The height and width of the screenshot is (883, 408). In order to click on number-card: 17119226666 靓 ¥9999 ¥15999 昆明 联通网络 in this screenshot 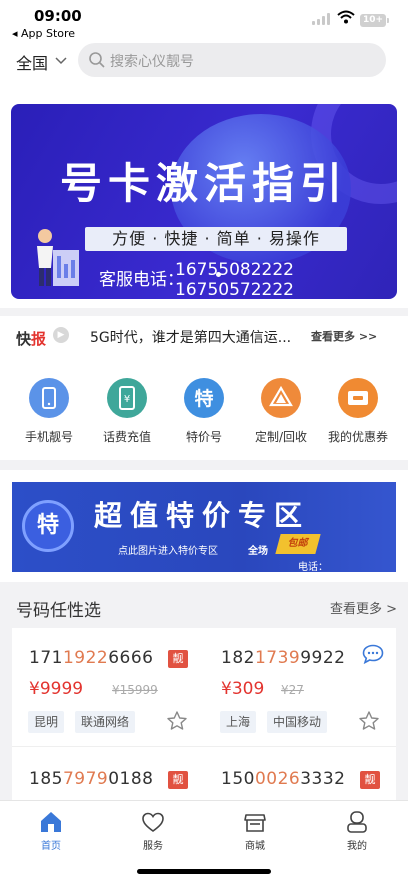, I will do `click(108, 687)`.